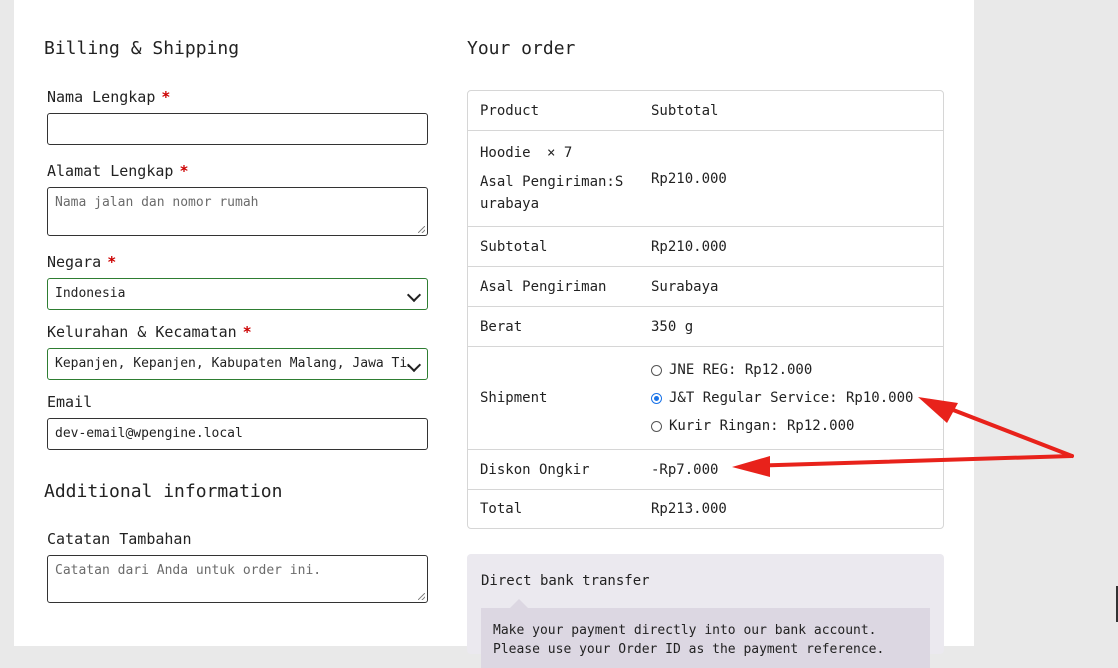 Image resolution: width=1118 pixels, height=668 pixels. What do you see at coordinates (996, 427) in the screenshot?
I see `annotation-arrow-shipment` at bounding box center [996, 427].